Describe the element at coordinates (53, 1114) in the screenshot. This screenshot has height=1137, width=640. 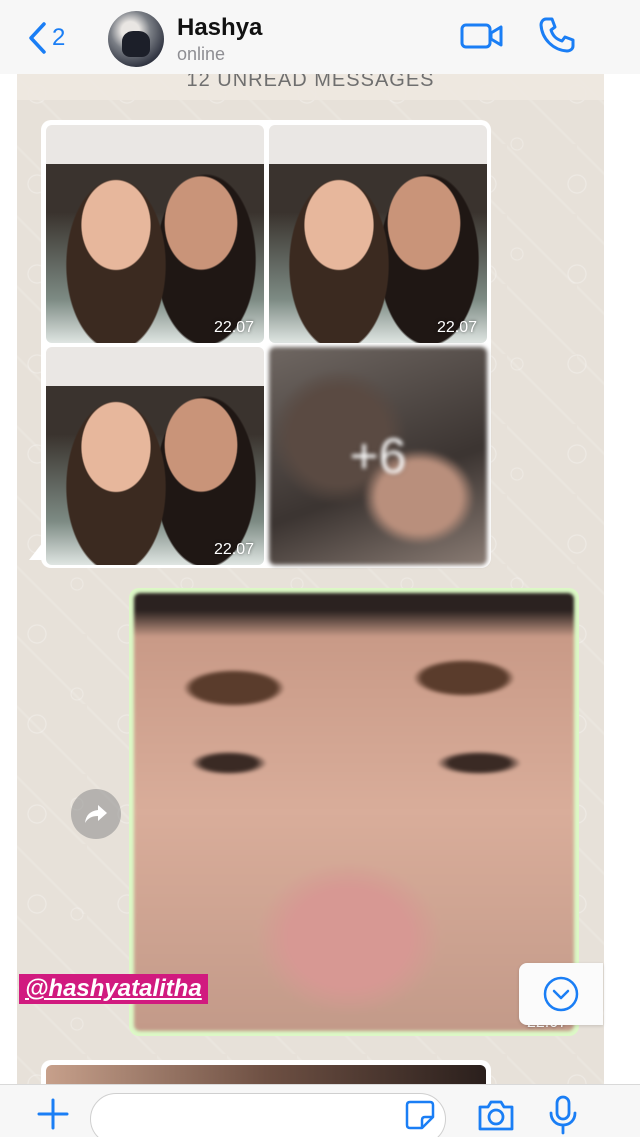
I see `plus-icon` at that location.